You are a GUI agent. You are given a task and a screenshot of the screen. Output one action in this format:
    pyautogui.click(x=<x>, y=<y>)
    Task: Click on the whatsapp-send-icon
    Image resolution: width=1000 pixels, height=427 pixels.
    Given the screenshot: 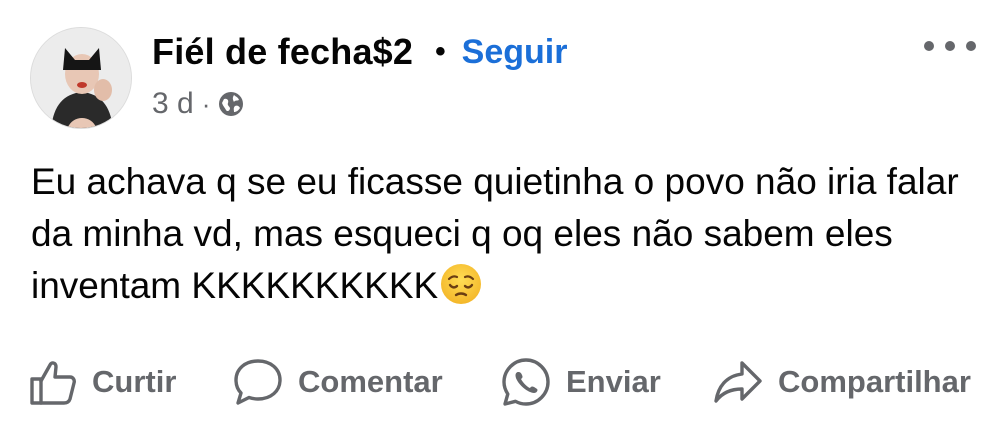 What is the action you would take?
    pyautogui.click(x=526, y=382)
    